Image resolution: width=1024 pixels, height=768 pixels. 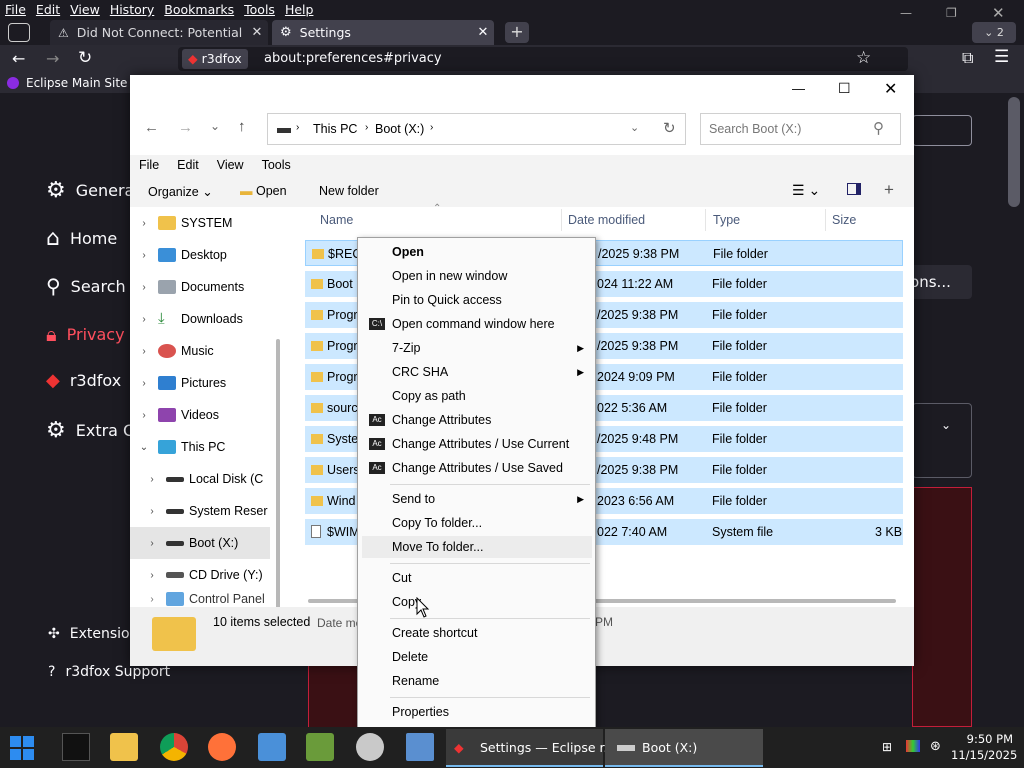 I want to click on nav-privacy: 🔒︎ Privacy, so click(x=85, y=334).